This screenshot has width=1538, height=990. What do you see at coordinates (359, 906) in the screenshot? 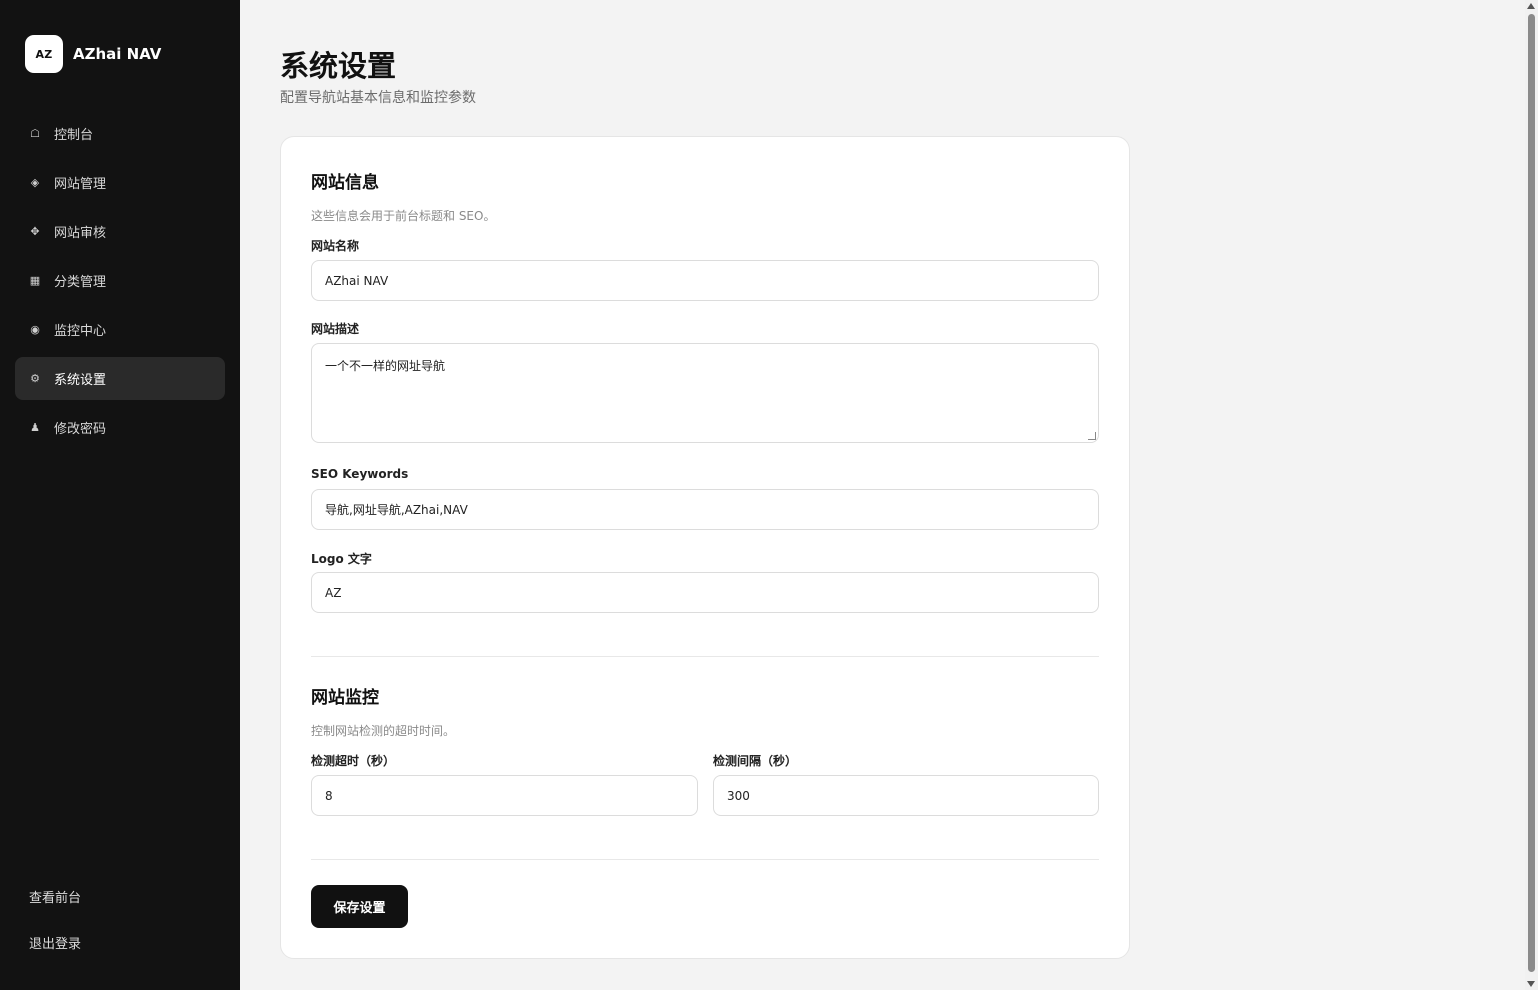
I see `save-settings-button: 保存设置` at bounding box center [359, 906].